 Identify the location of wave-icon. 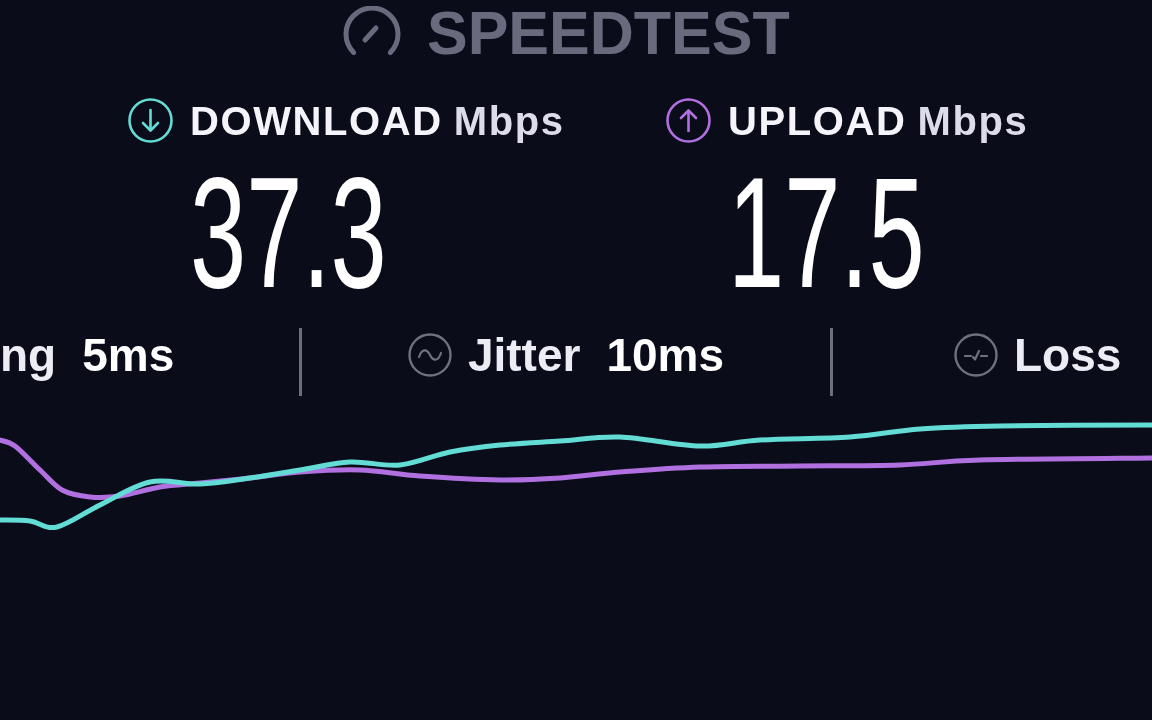
(429, 355).